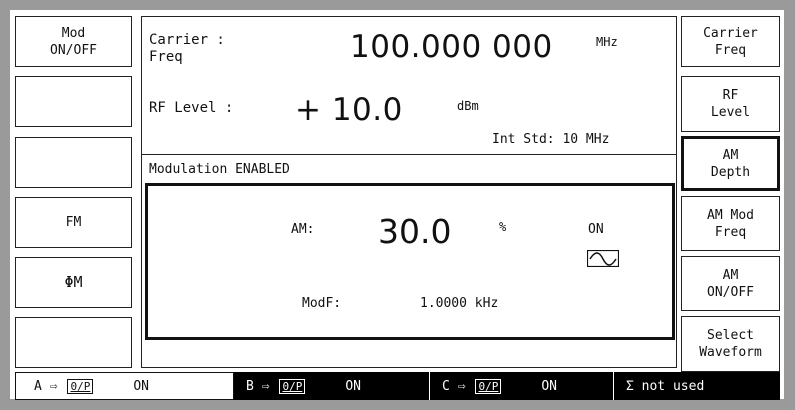 This screenshot has width=795, height=410. What do you see at coordinates (332, 386) in the screenshot?
I see `output-b-status: B ⇨ 0/P ON` at bounding box center [332, 386].